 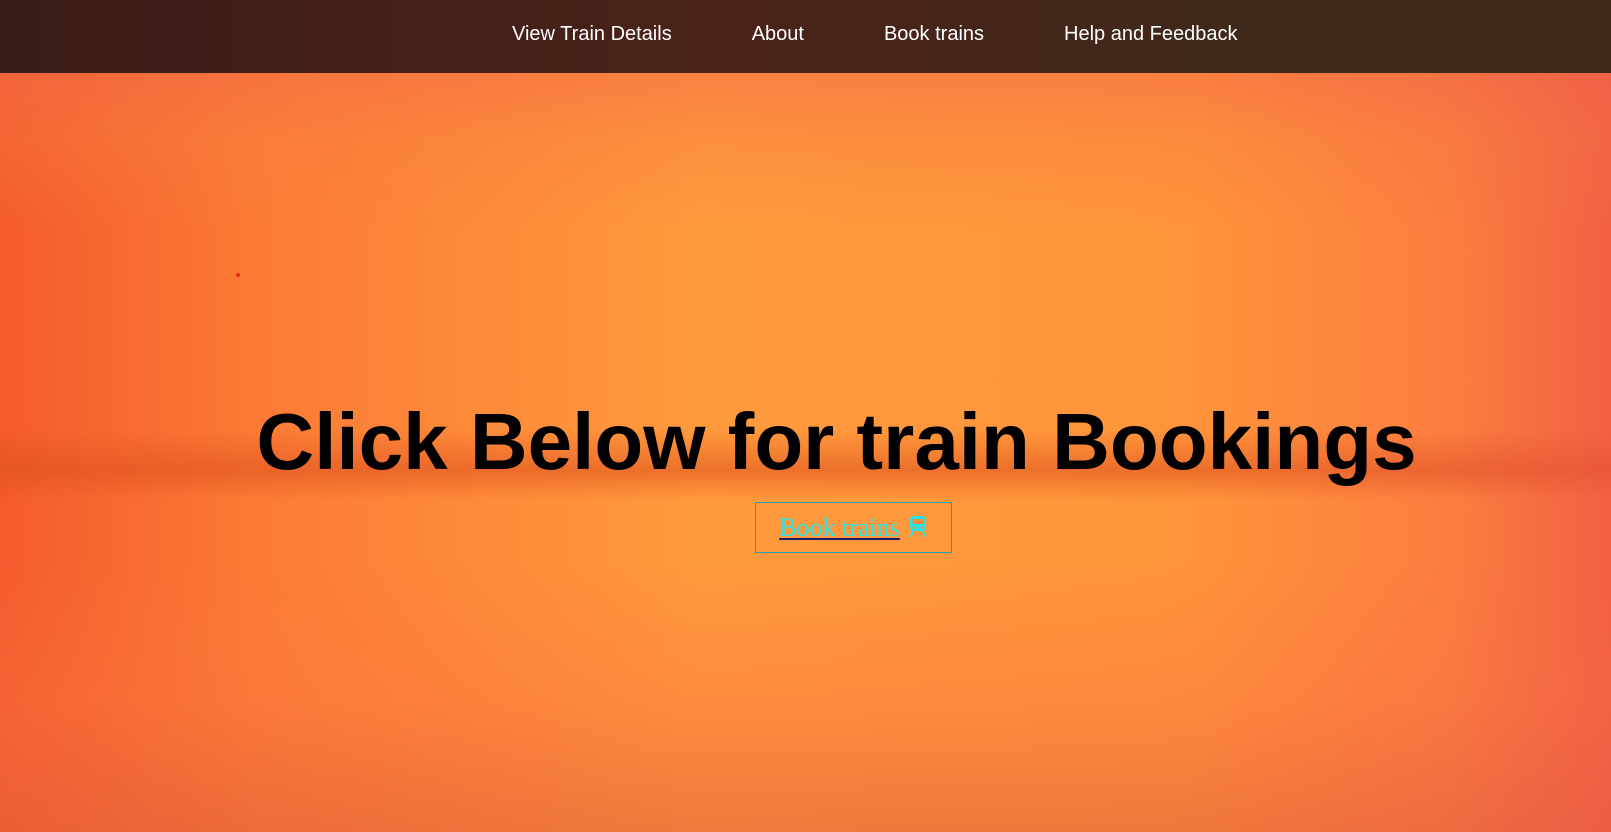 I want to click on nav-item-help-and-feedback: Help and Feedback, so click(x=1150, y=34).